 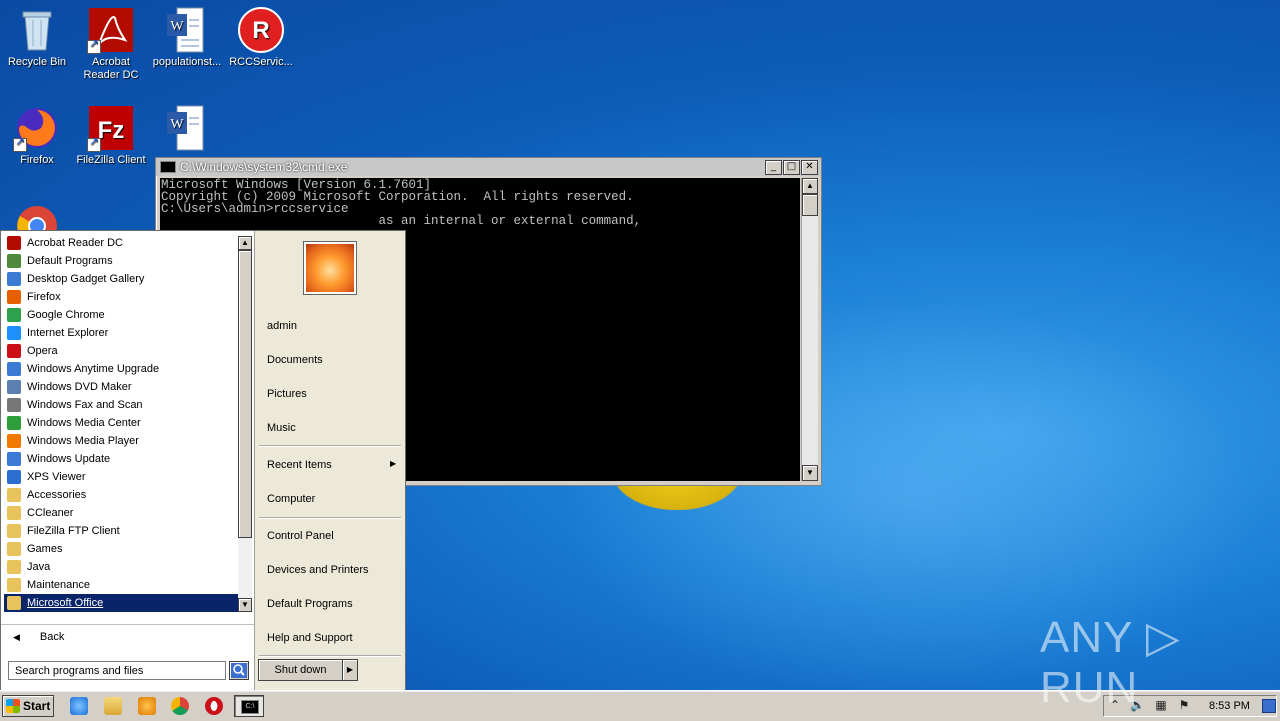 I want to click on desktop-icon-firefox: Firefox, so click(x=37, y=135).